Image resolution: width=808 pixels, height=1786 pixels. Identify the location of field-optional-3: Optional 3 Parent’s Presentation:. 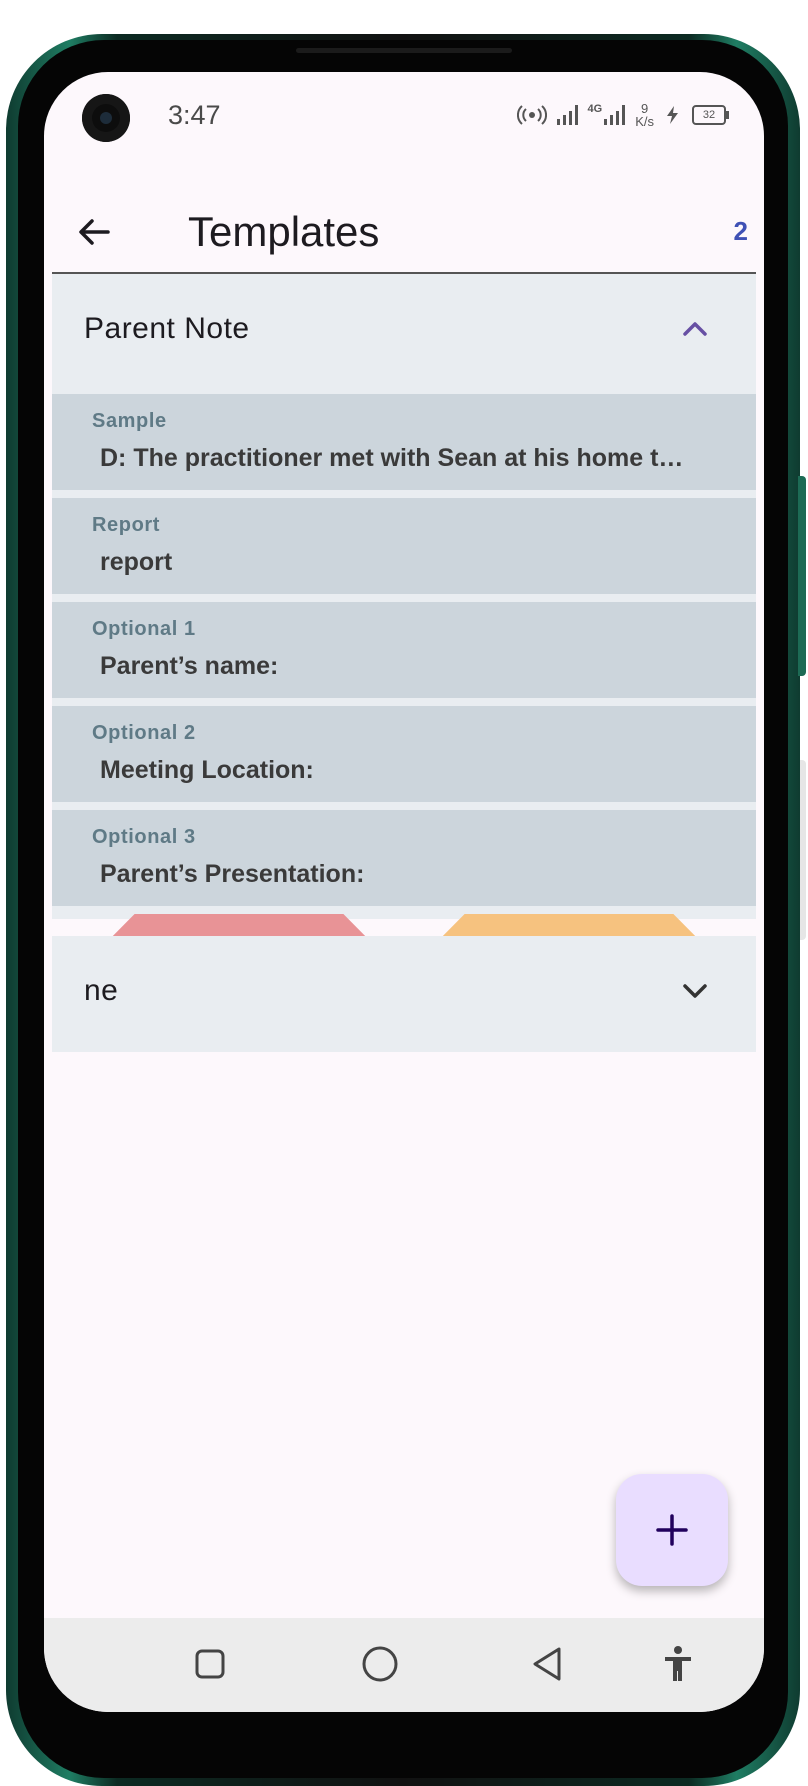
(404, 858).